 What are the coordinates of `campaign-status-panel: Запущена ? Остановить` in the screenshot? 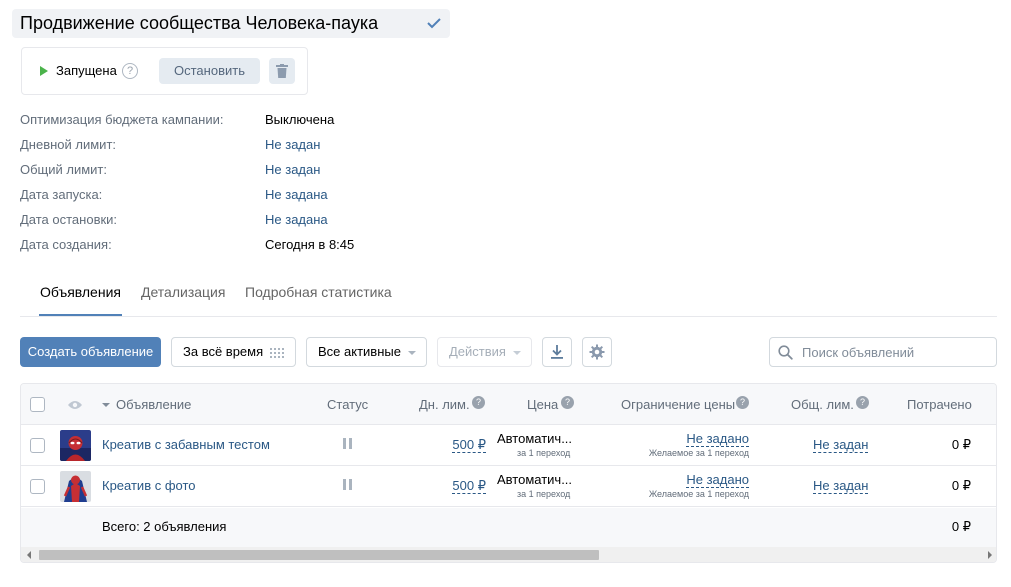 It's located at (164, 71).